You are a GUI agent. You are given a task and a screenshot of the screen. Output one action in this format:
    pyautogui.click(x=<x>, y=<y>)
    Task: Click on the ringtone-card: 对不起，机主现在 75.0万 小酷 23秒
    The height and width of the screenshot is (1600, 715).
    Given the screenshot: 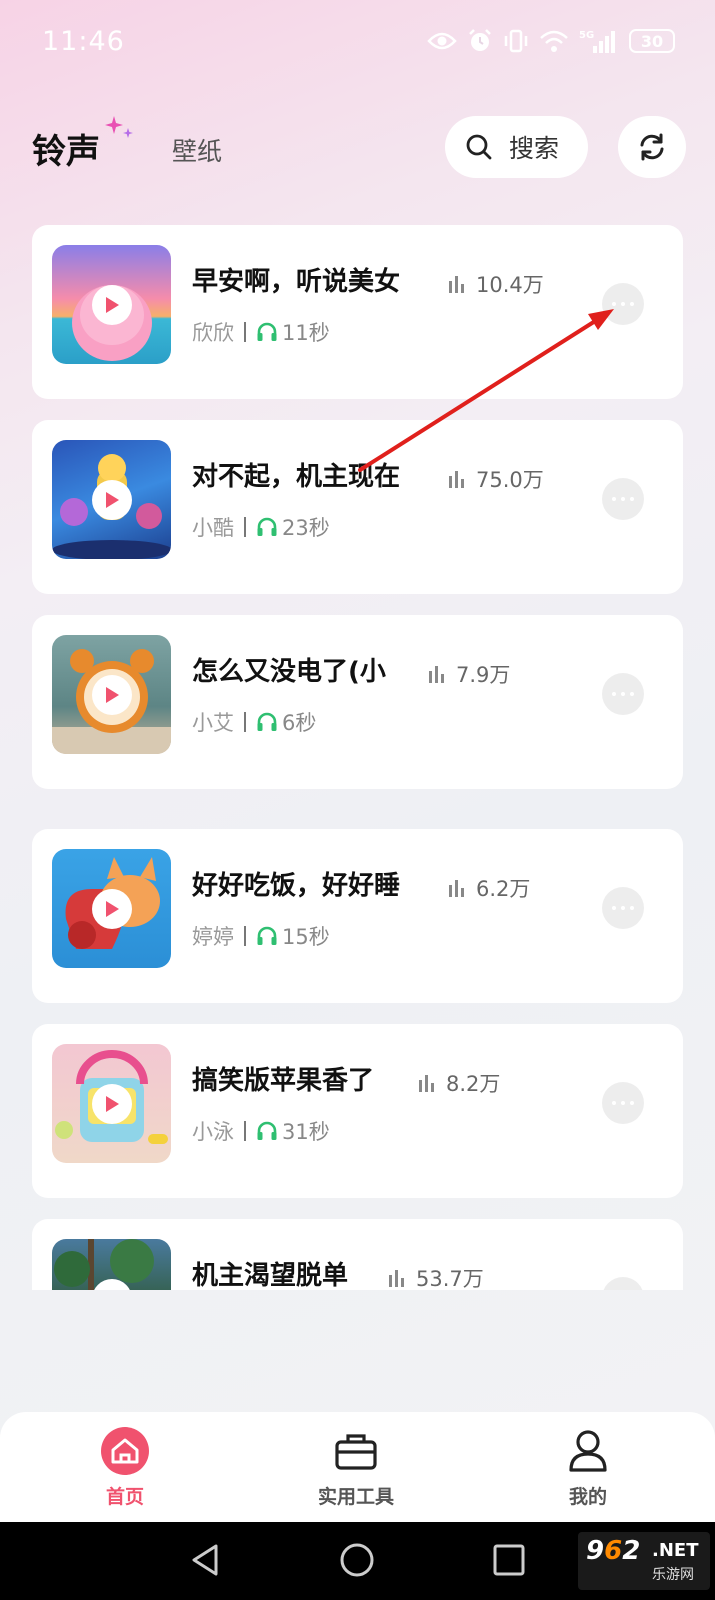 What is the action you would take?
    pyautogui.click(x=357, y=507)
    